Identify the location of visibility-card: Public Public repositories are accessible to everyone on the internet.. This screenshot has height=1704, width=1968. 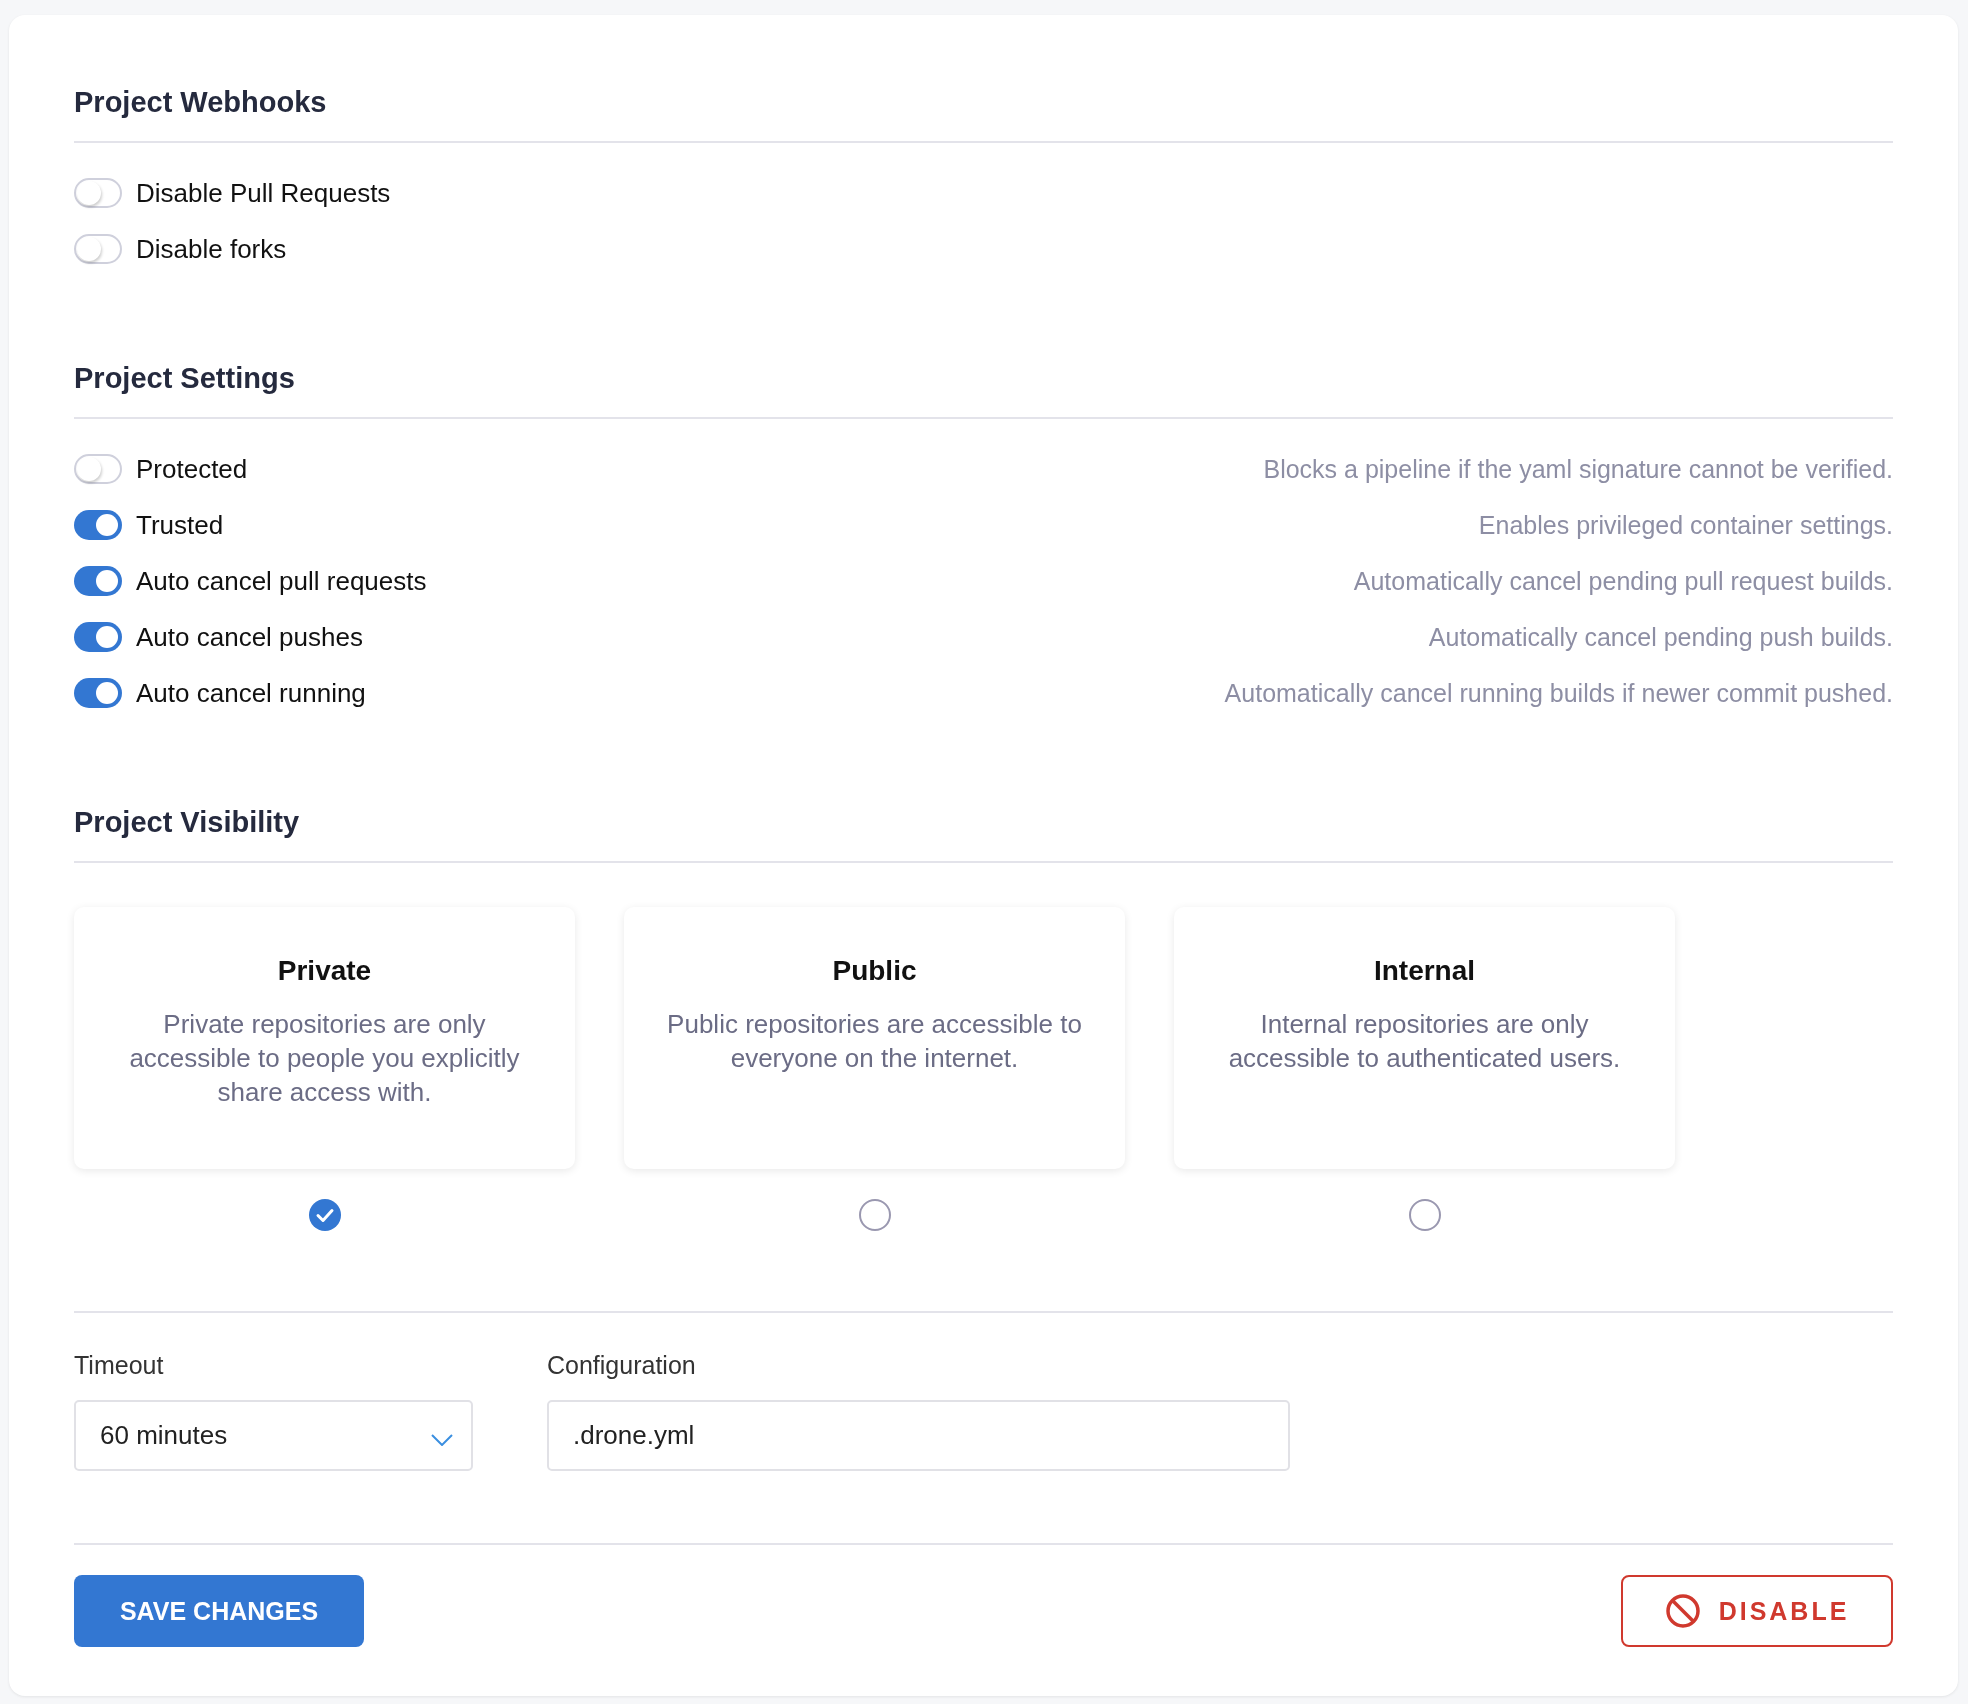
(874, 1038).